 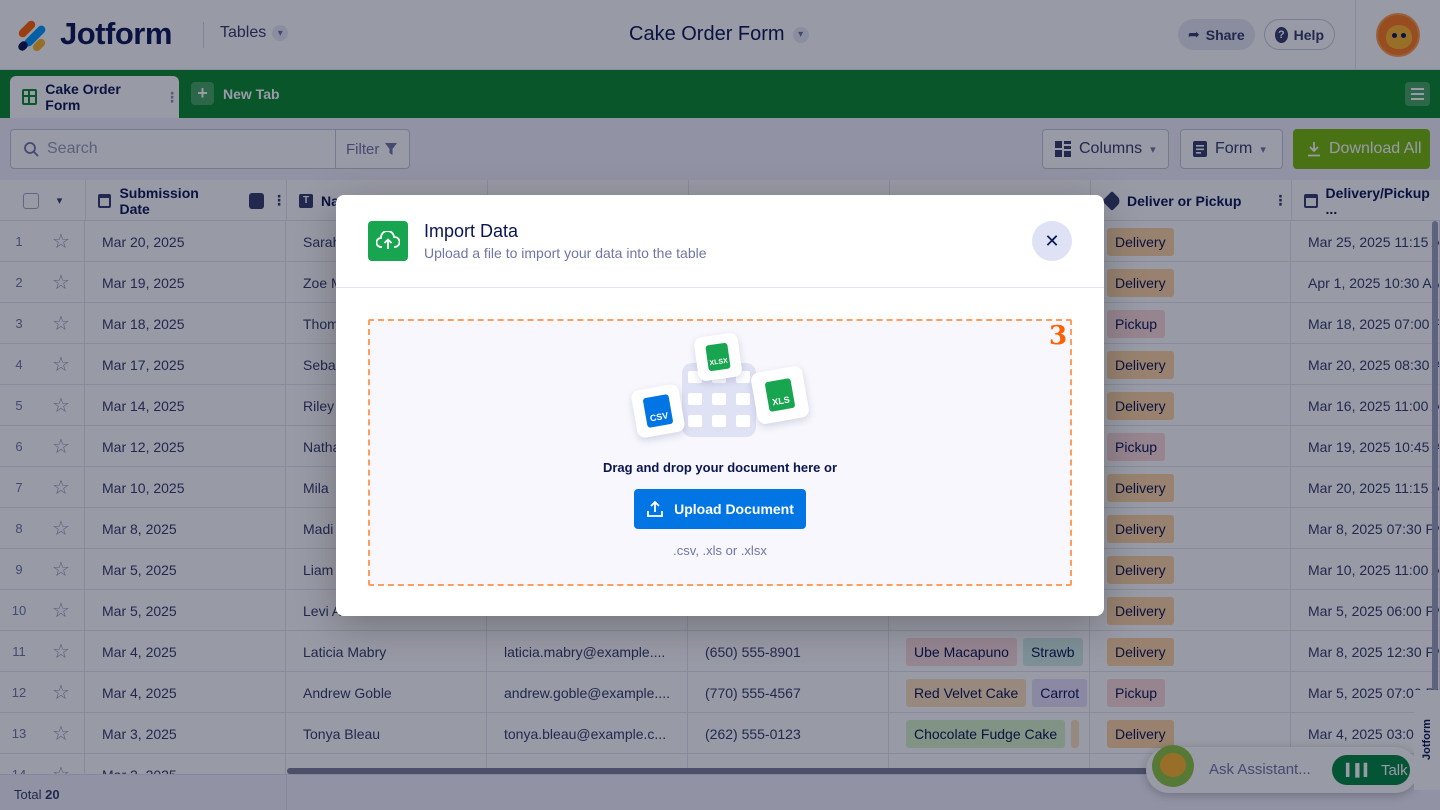 I want to click on supported-formats: .csv, .xls or .xlsx, so click(x=720, y=550).